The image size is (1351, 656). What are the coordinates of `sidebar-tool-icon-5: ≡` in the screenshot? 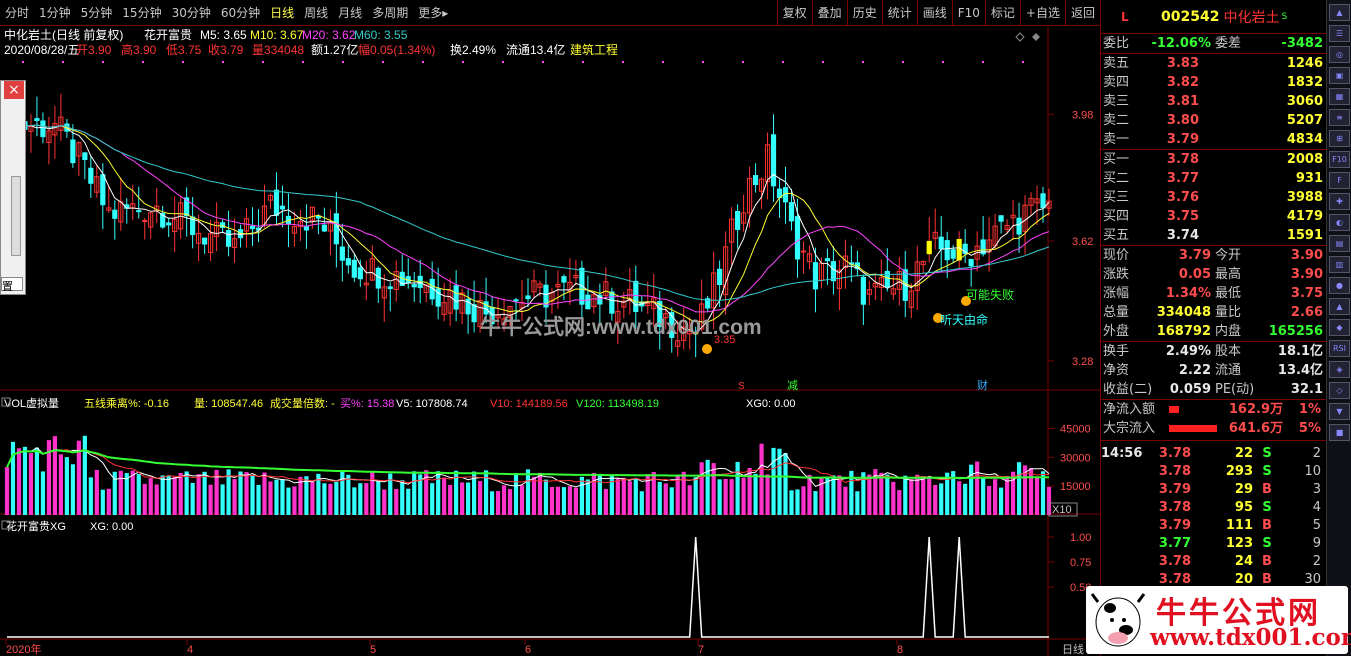 It's located at (1339, 117).